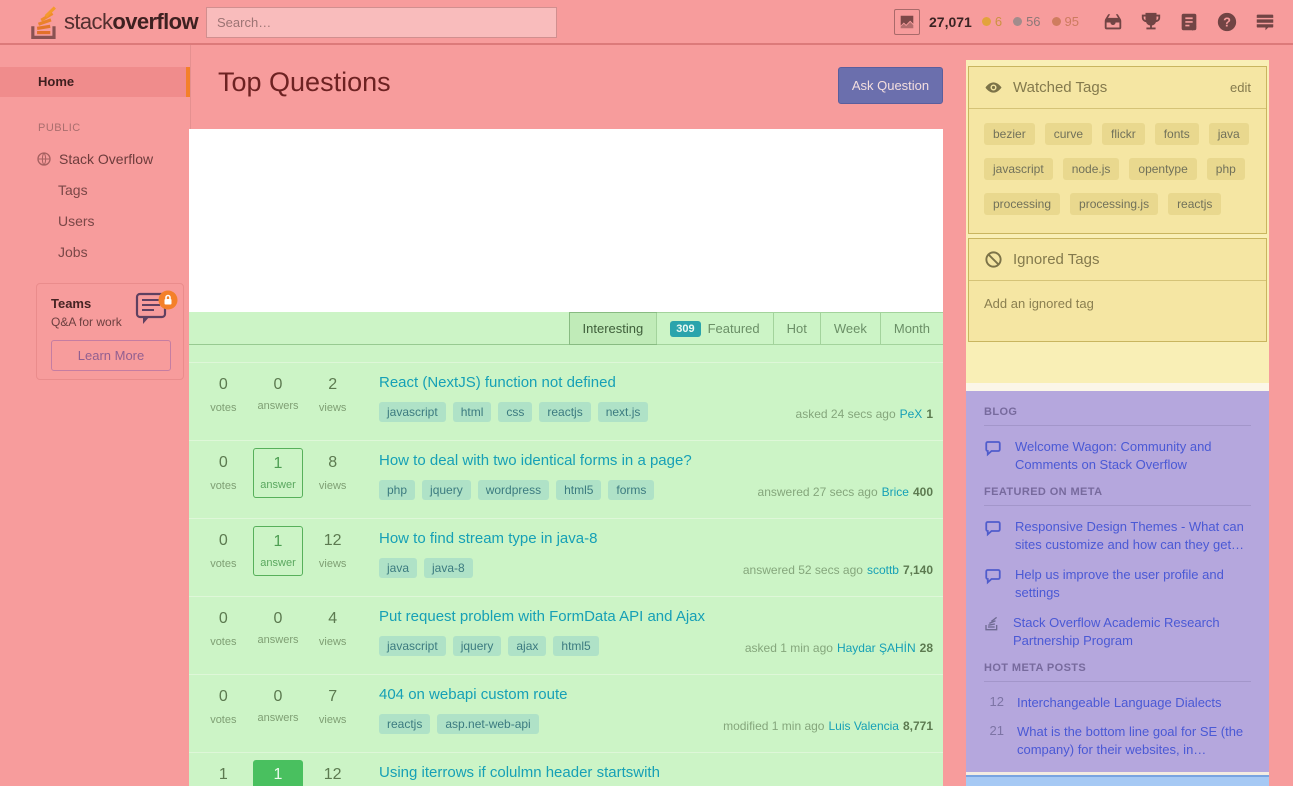 This screenshot has height=786, width=1293. Describe the element at coordinates (1152, 22) in the screenshot. I see `achievements-icon` at that location.